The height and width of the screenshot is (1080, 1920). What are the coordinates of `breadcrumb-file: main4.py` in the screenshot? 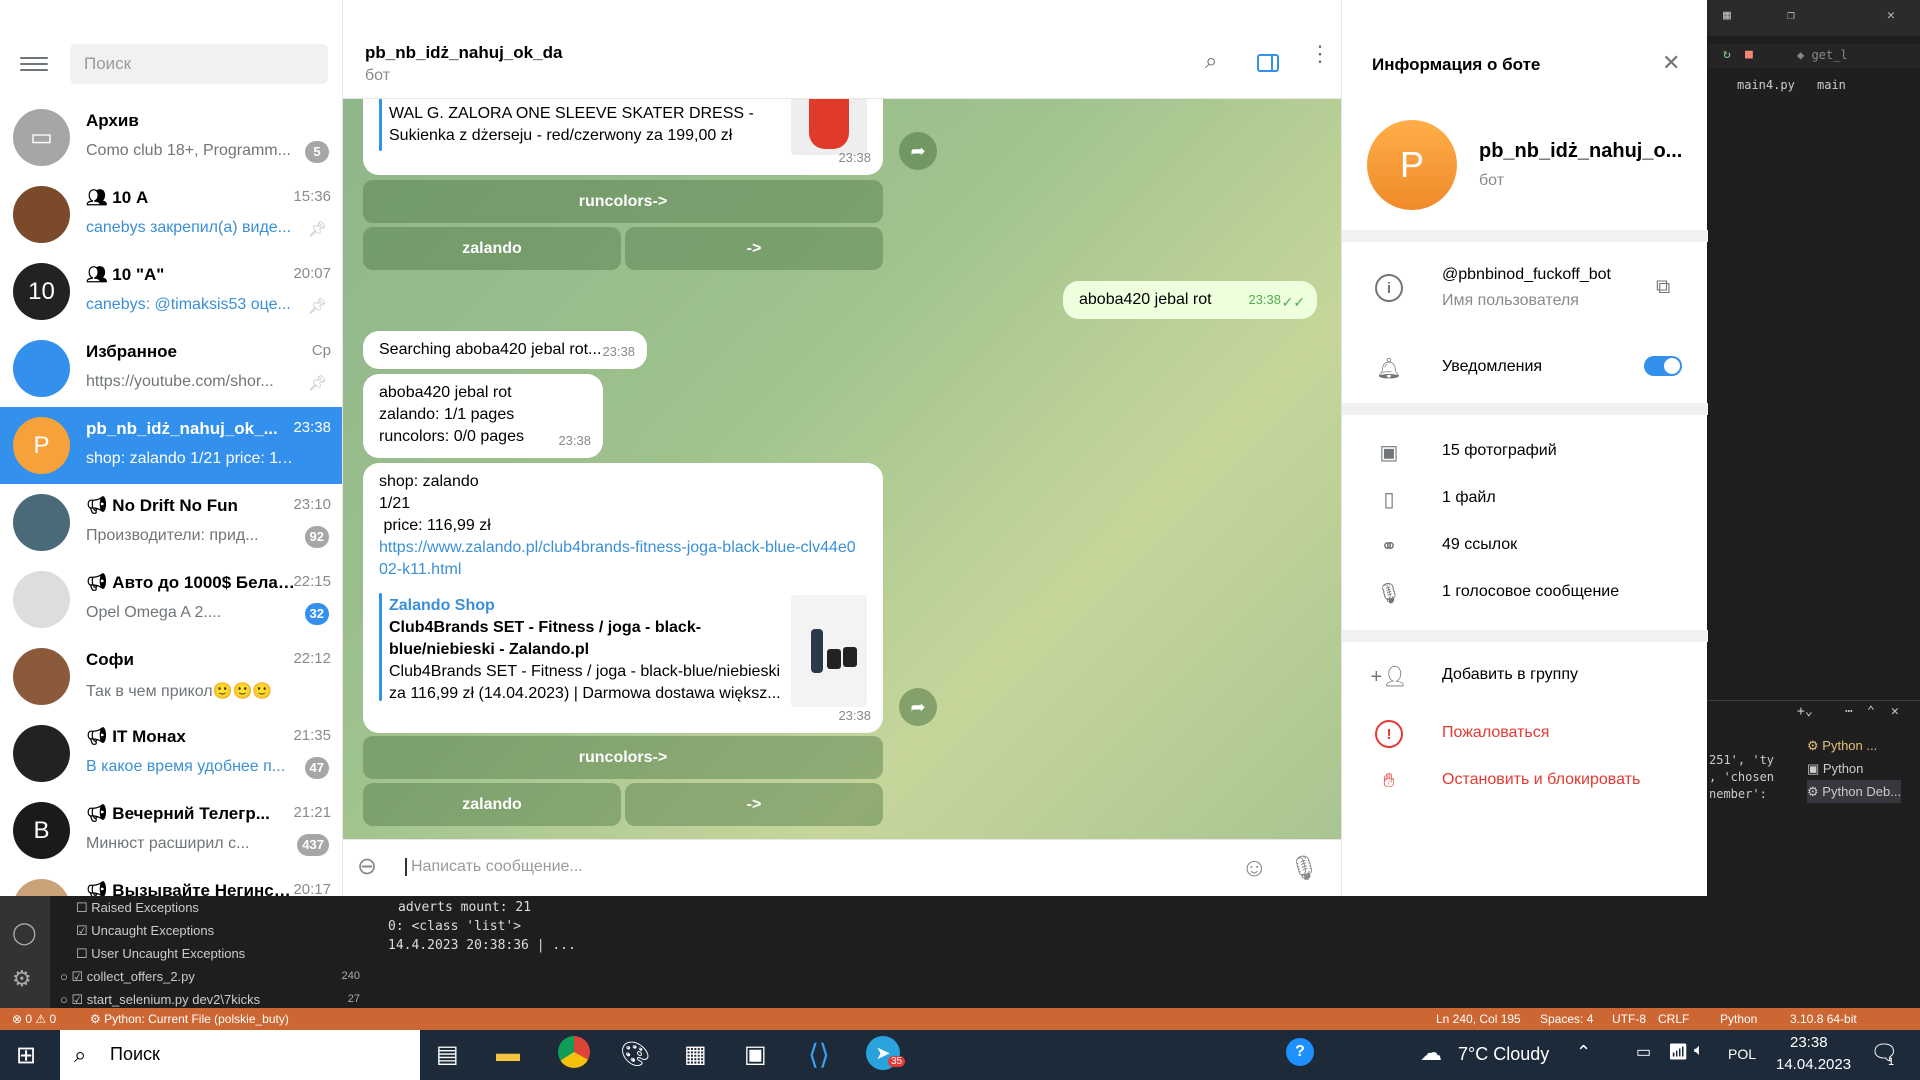 It's located at (1766, 85).